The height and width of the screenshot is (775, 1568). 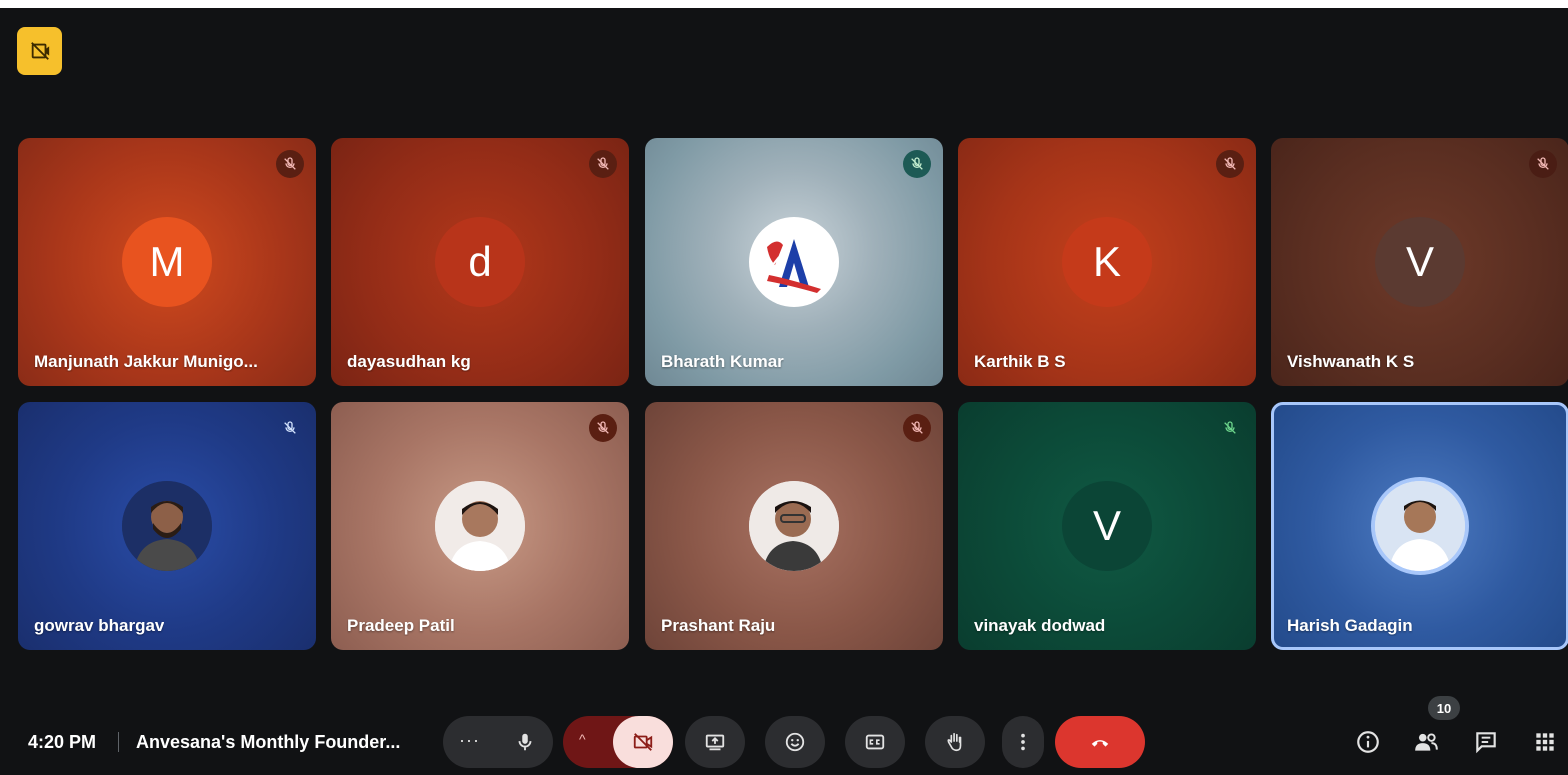 I want to click on participant-tile-9: Harish Gadagin, so click(x=1419, y=526).